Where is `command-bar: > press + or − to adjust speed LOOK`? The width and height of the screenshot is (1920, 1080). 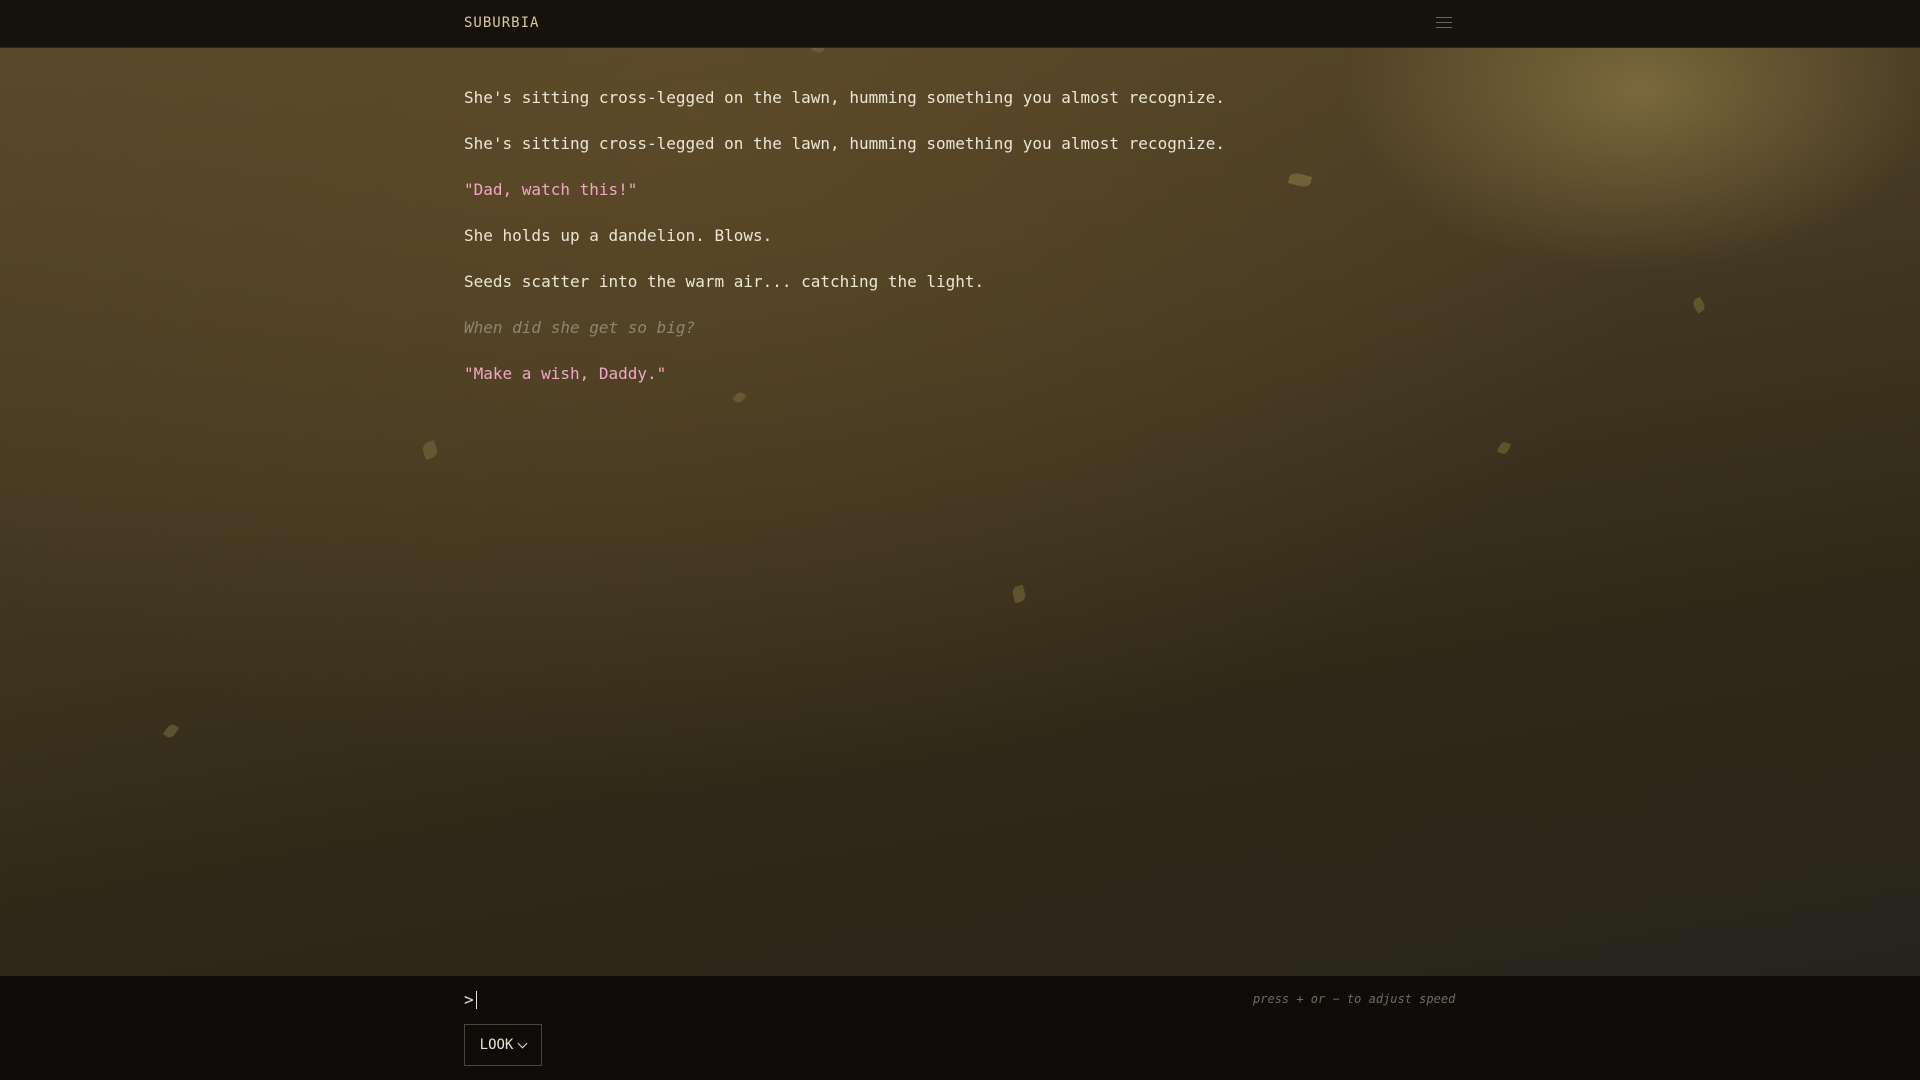
command-bar: > press + or − to adjust speed LOOK is located at coordinates (960, 1028).